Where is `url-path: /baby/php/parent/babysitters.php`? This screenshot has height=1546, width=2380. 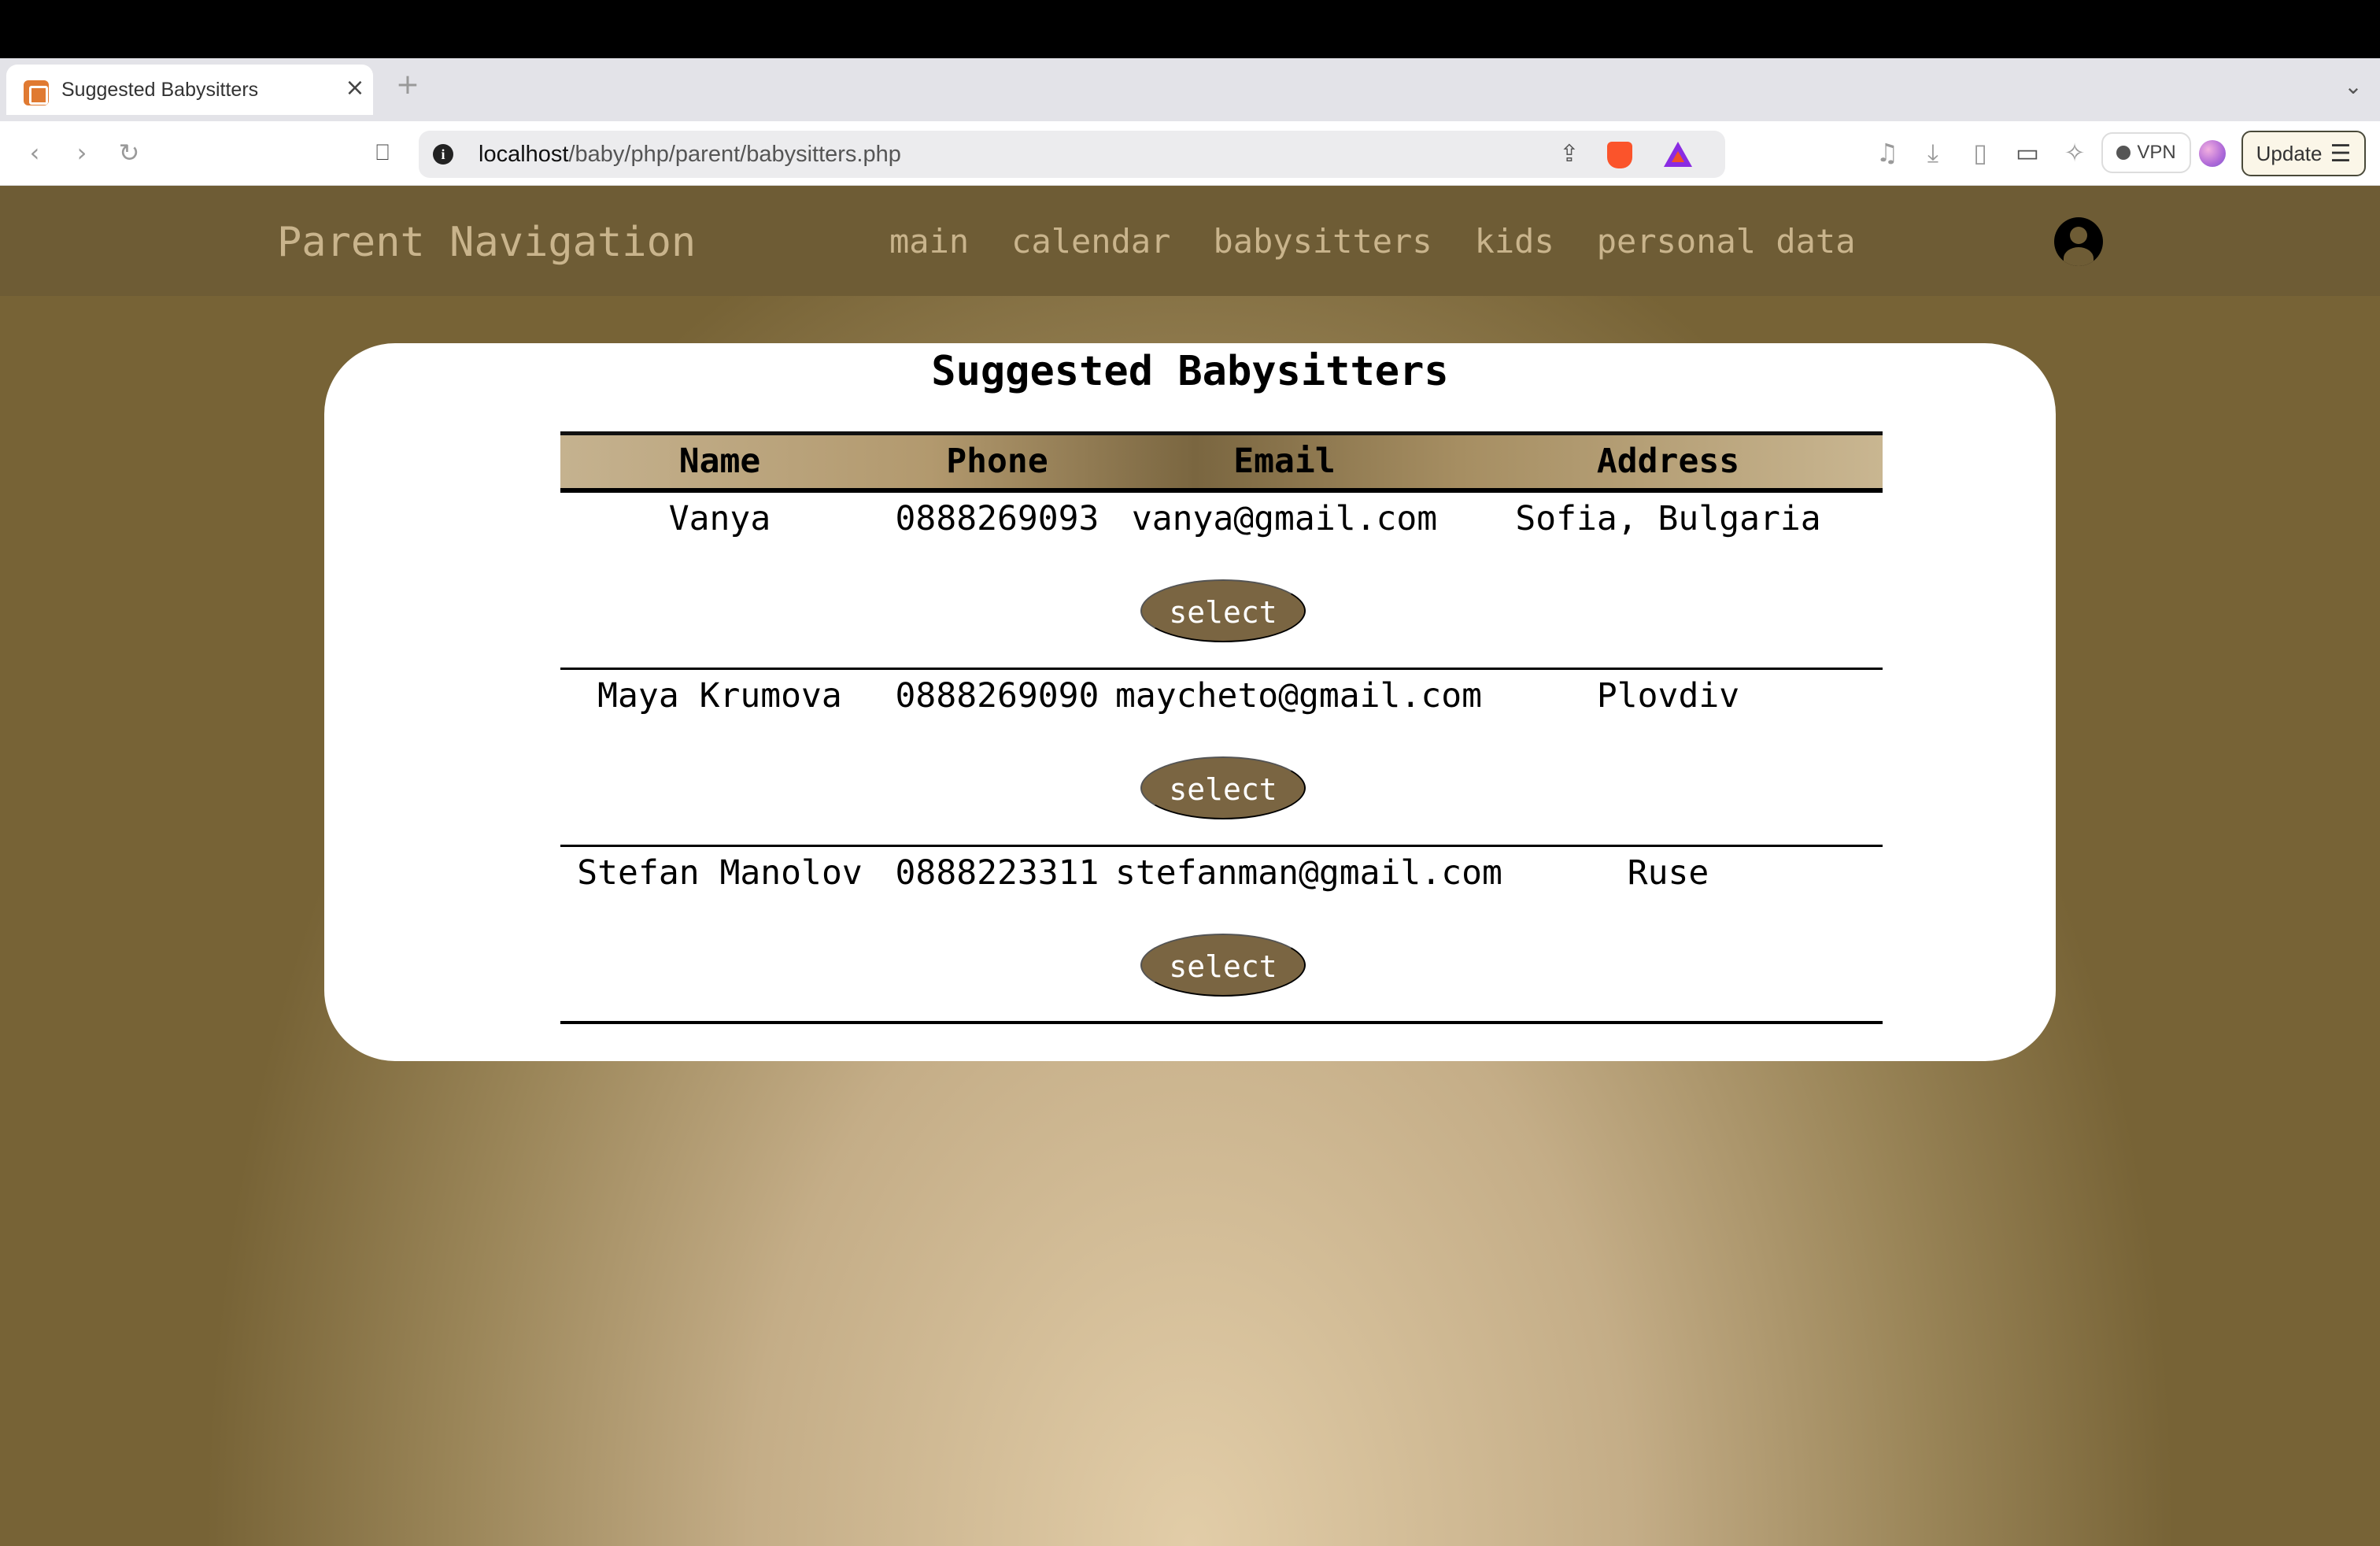
url-path: /baby/php/parent/babysitters.php is located at coordinates (734, 154).